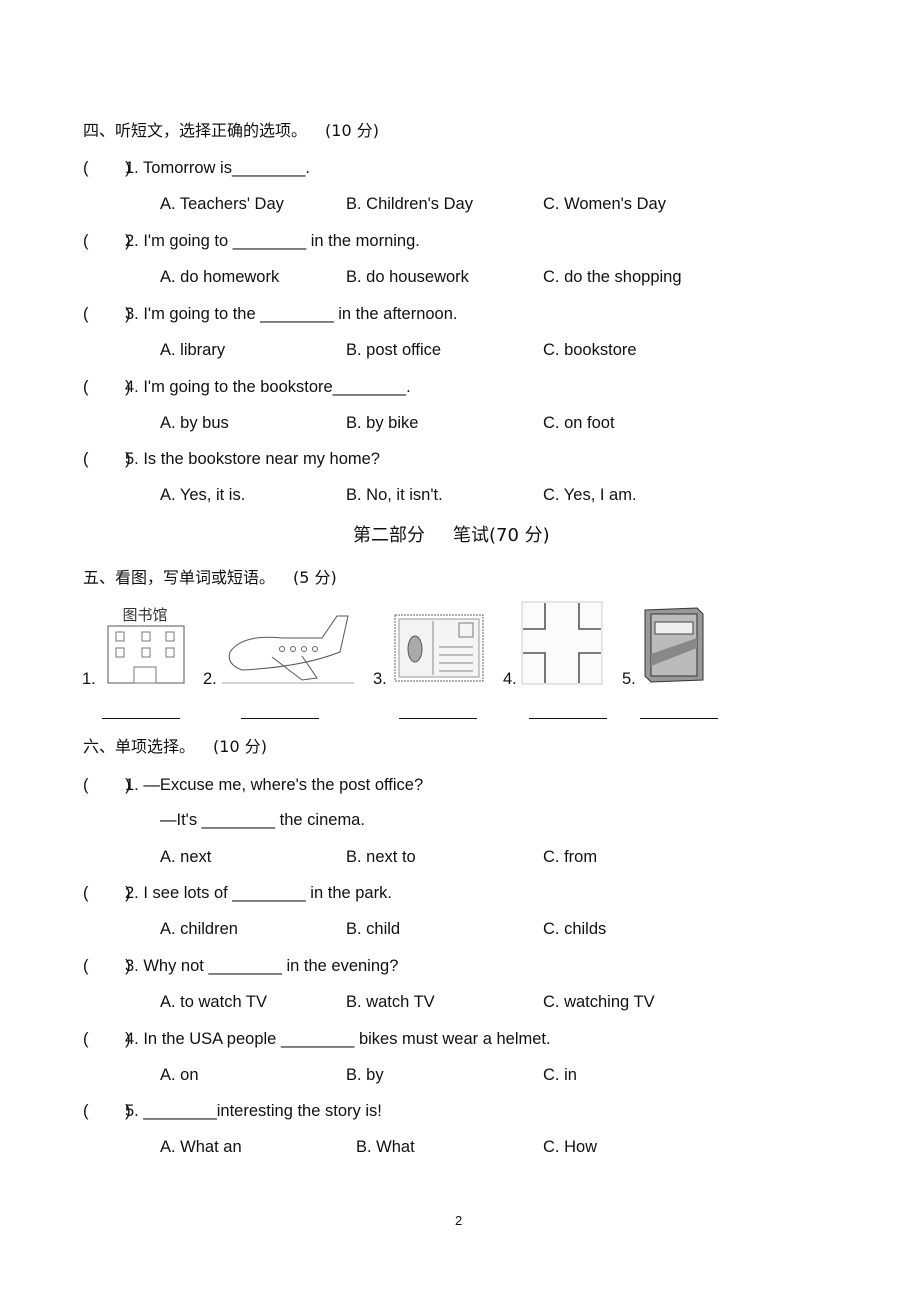 This screenshot has height=1303, width=920. What do you see at coordinates (219, 277) in the screenshot?
I see `option-a: A. do homework` at bounding box center [219, 277].